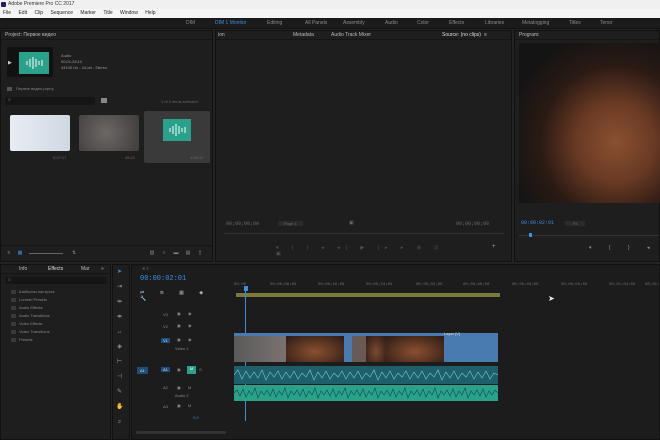  I want to click on tab-markers: Mar, so click(85, 269).